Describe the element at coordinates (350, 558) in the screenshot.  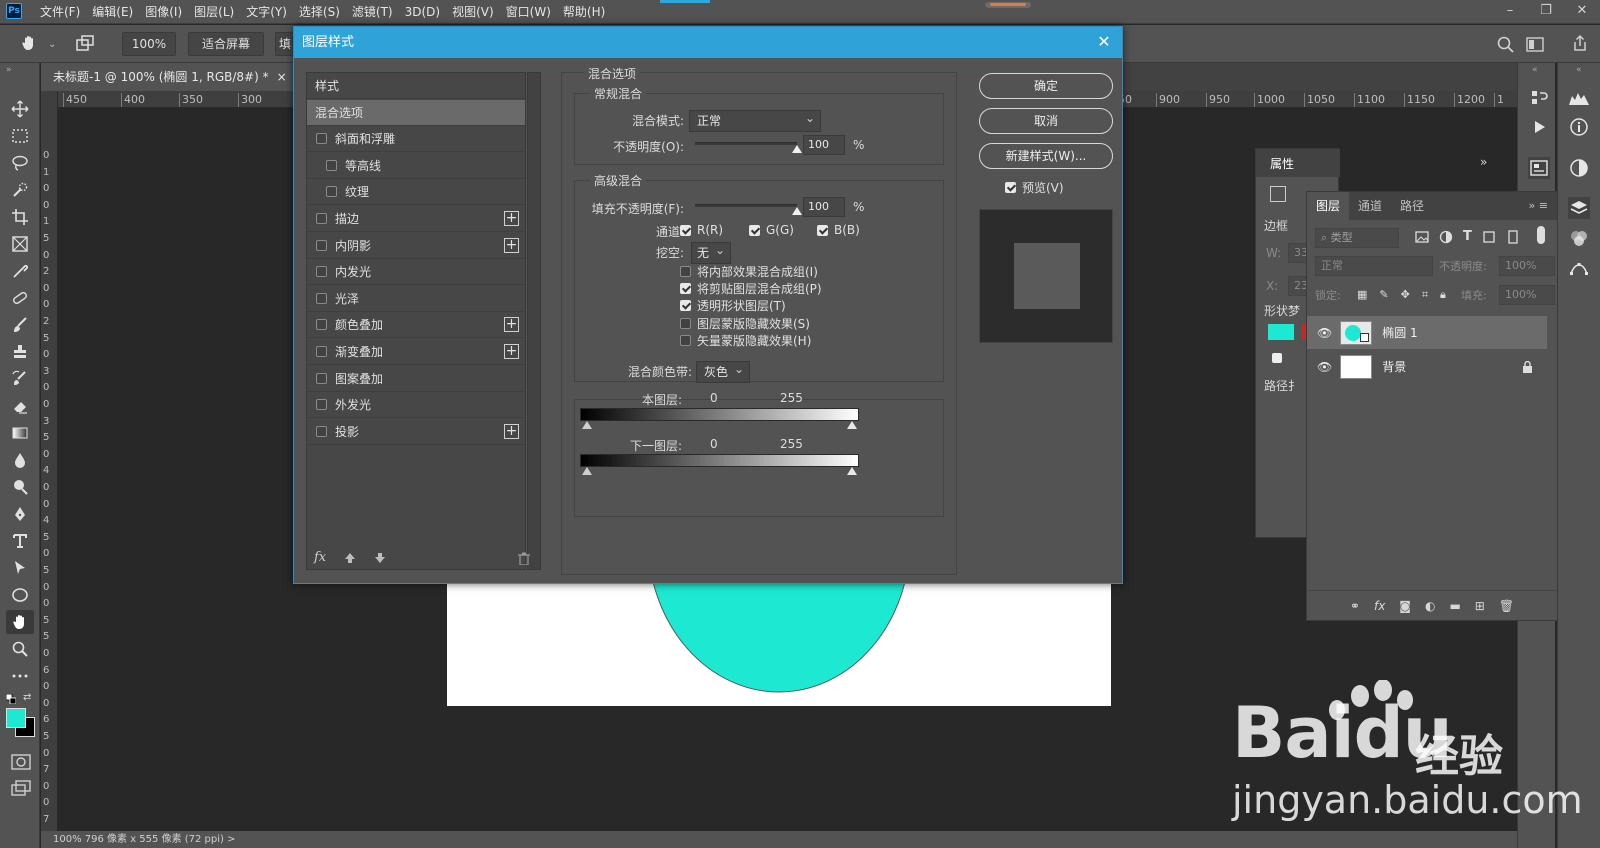
I see `move-up-icon` at that location.